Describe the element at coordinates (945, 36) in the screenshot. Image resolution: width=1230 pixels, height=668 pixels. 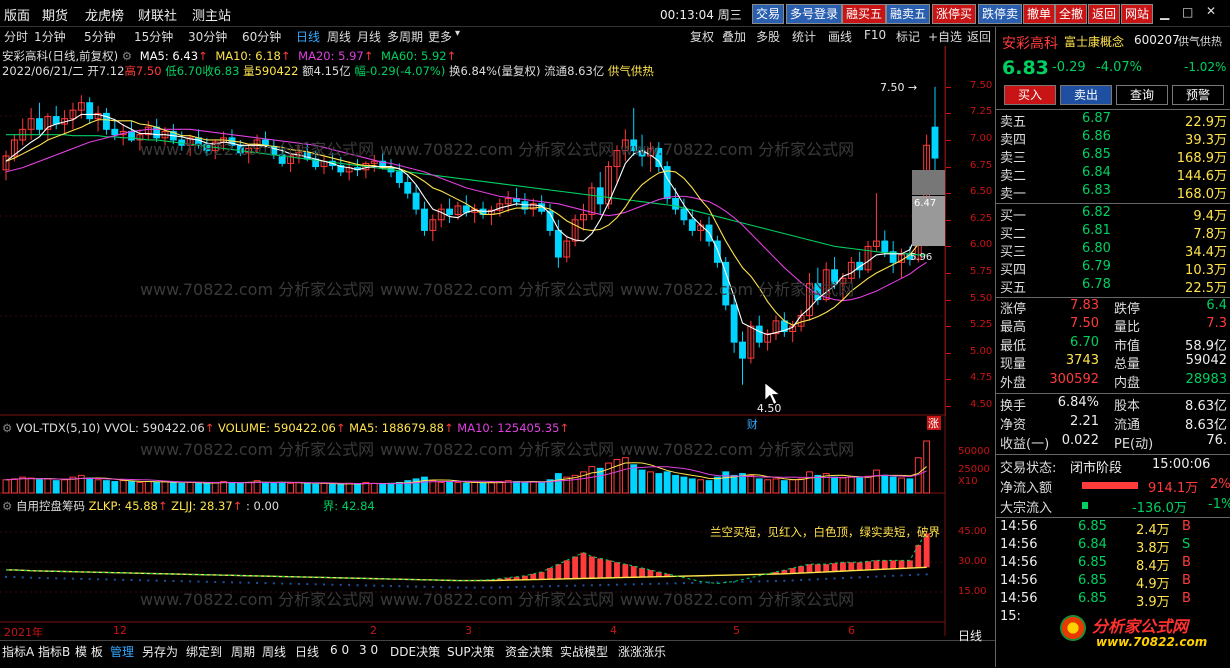
I see `add-watchlist-button: +自选` at that location.